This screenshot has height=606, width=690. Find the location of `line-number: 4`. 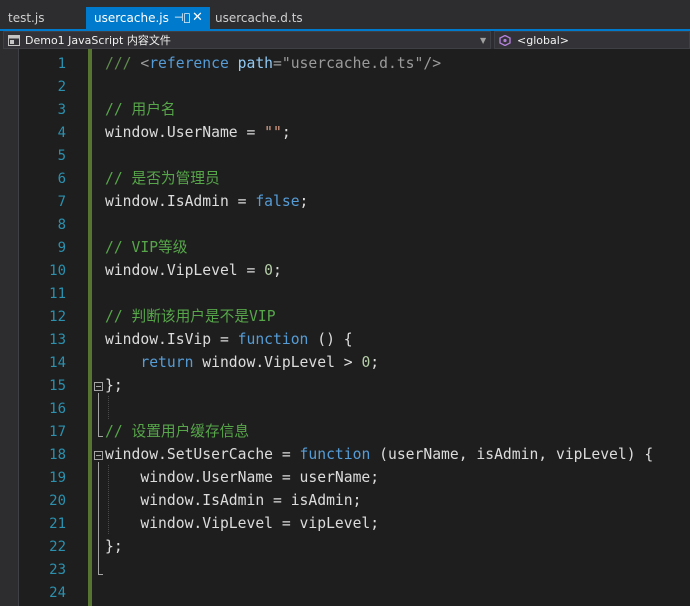

line-number: 4 is located at coordinates (61, 133).